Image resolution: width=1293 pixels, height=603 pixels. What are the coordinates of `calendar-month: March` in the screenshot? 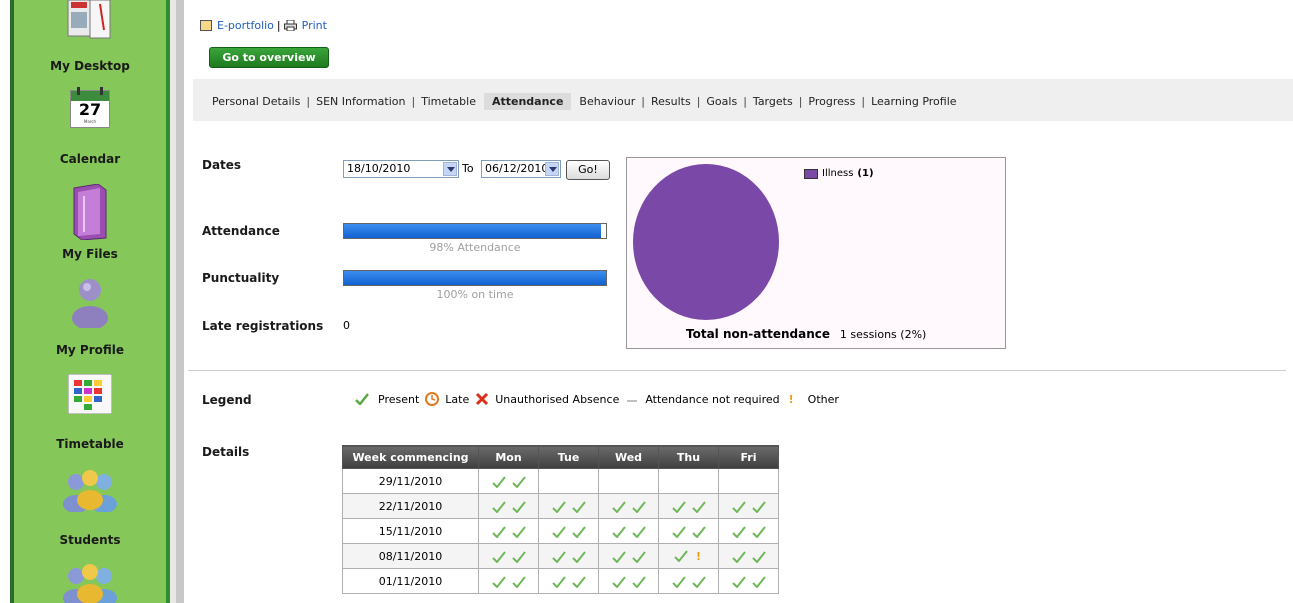 It's located at (90, 121).